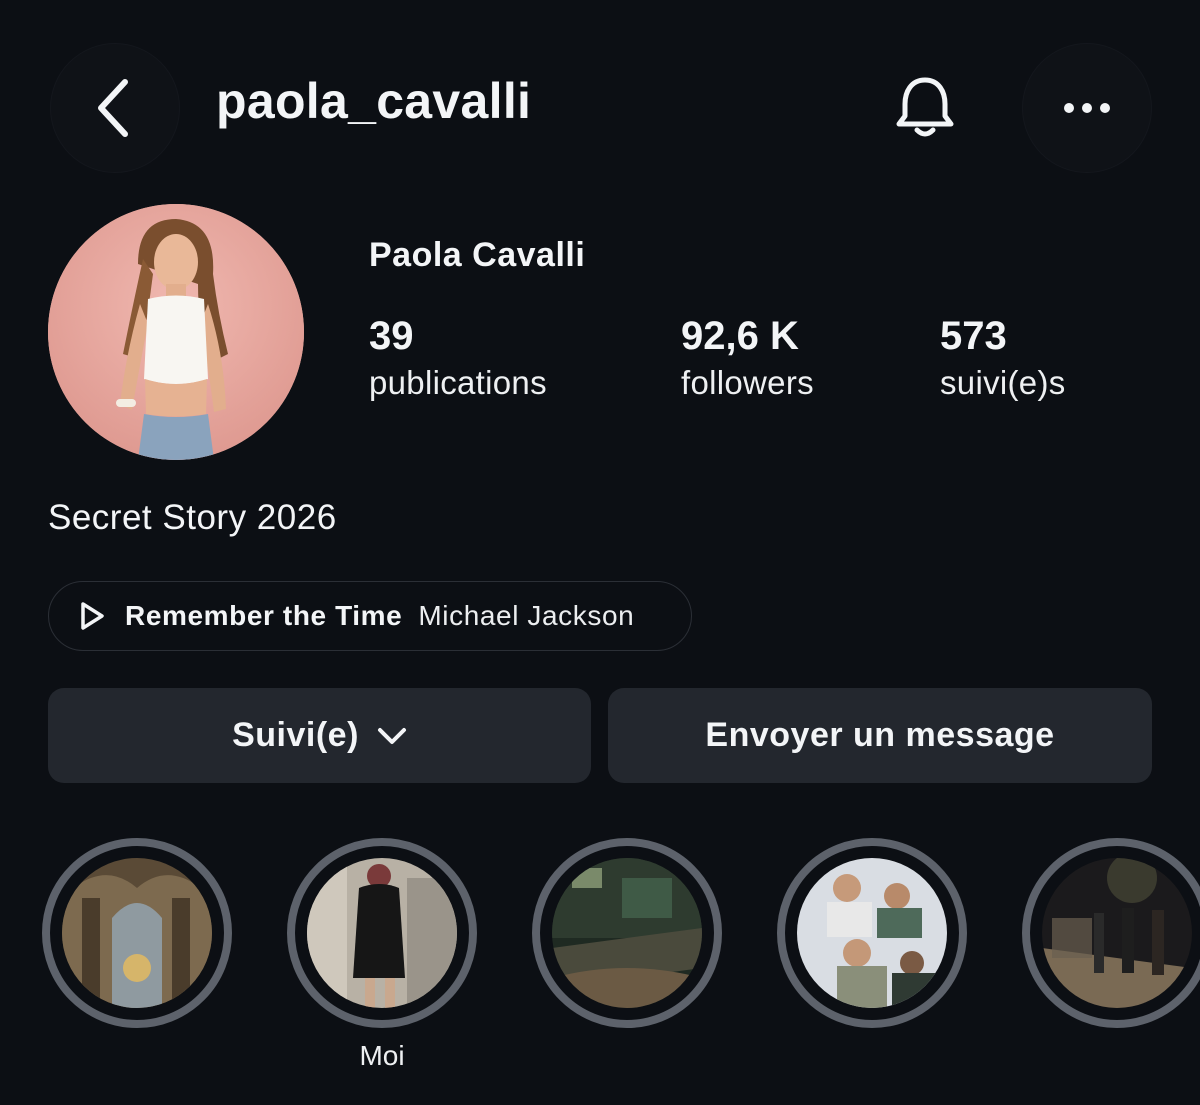  I want to click on highlight-label: Moi, so click(382, 1055).